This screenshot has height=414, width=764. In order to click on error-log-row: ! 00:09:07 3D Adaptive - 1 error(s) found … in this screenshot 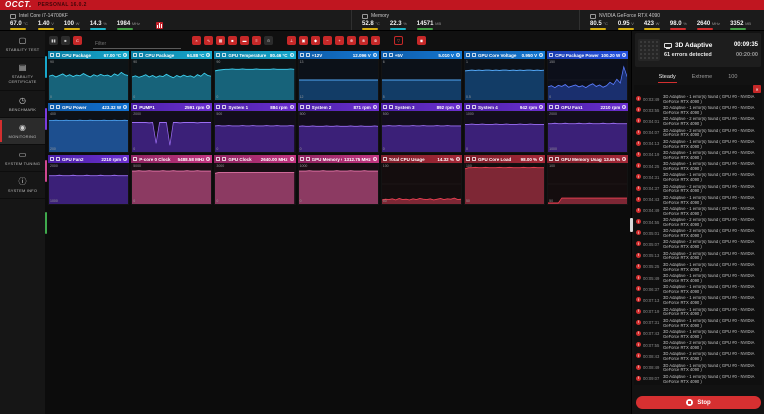, I will do `click(698, 379)`.